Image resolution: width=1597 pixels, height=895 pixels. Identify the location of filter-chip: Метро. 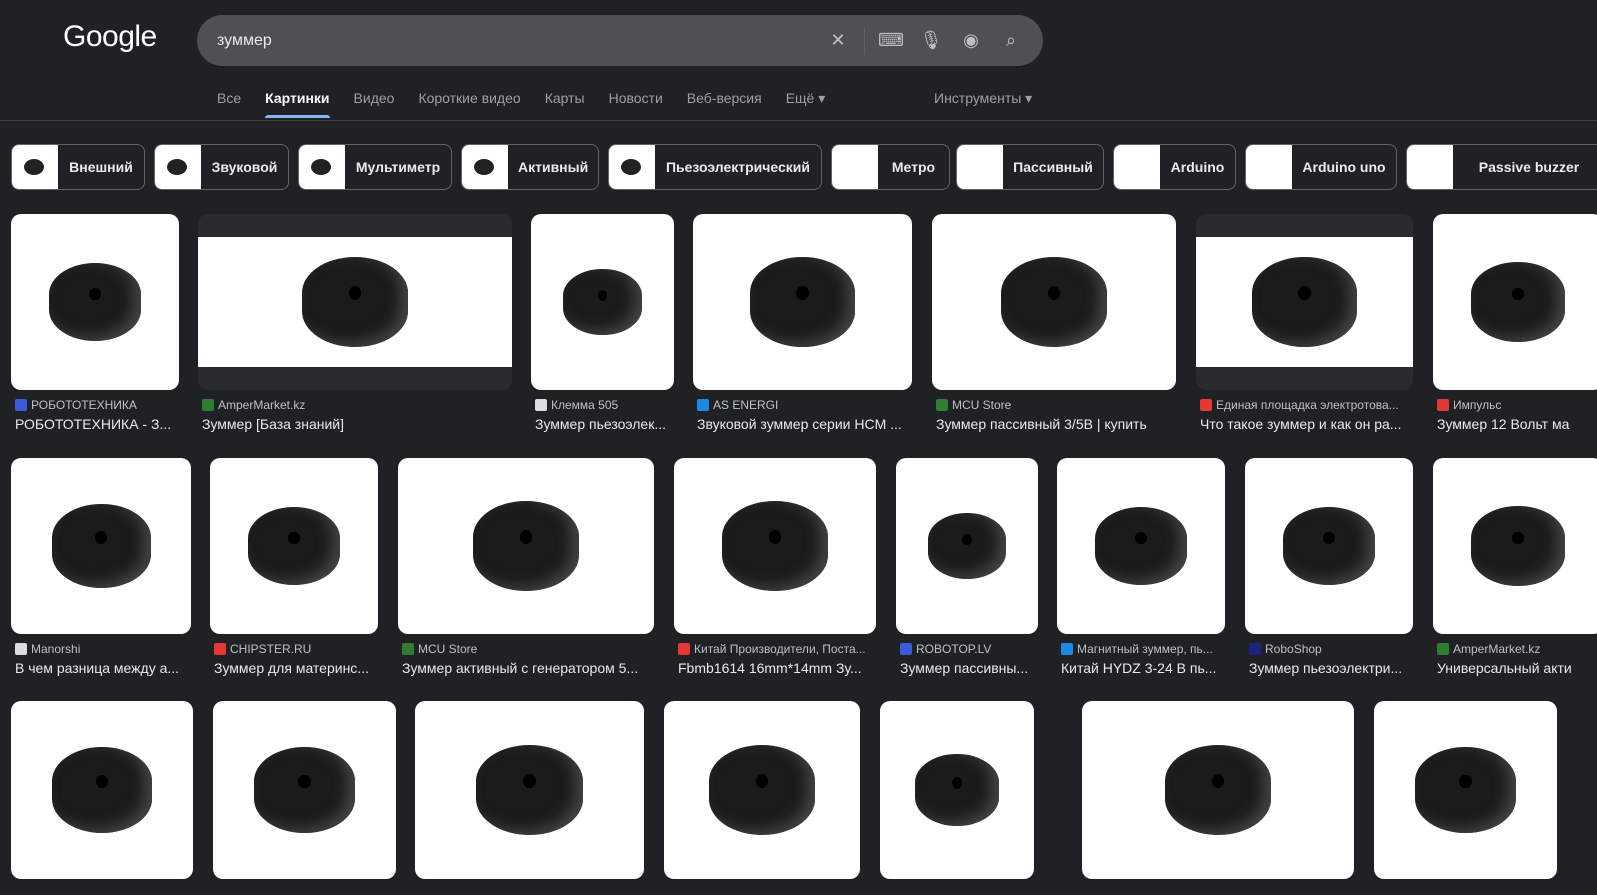
(890, 167).